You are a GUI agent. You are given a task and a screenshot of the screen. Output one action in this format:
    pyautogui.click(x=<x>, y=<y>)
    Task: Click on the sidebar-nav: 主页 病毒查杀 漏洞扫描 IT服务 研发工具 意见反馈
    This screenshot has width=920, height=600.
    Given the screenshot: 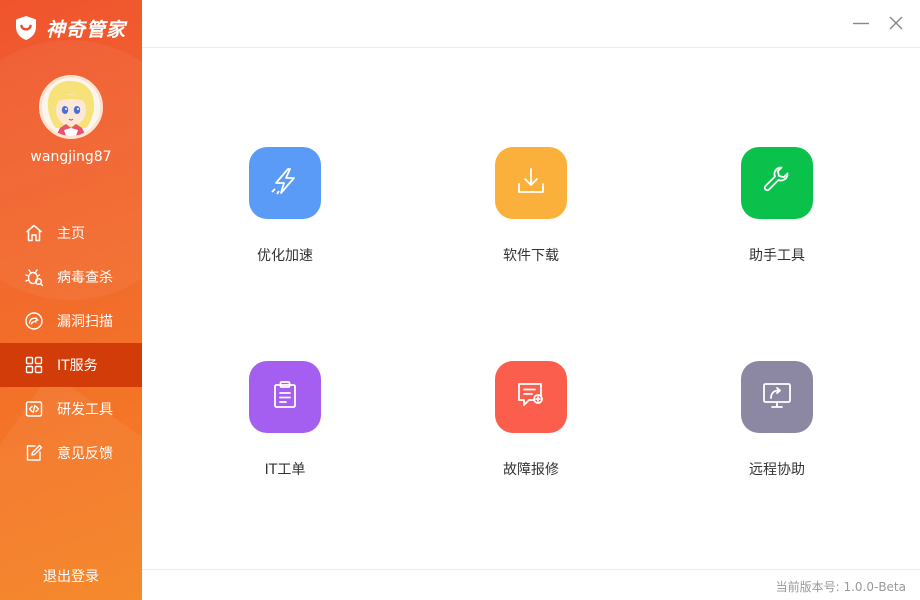 What is the action you would take?
    pyautogui.click(x=71, y=343)
    